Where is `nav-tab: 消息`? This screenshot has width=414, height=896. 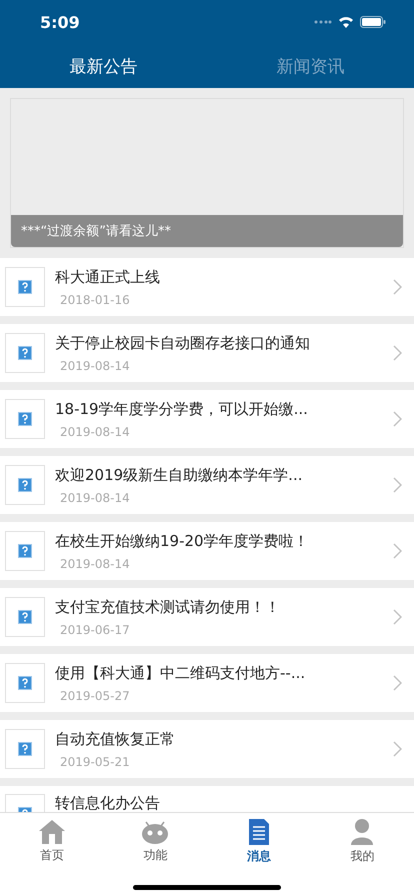
nav-tab: 消息 is located at coordinates (258, 841).